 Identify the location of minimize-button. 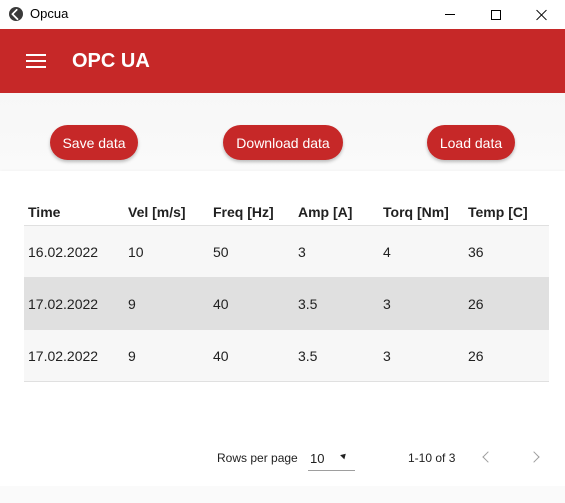
(450, 14).